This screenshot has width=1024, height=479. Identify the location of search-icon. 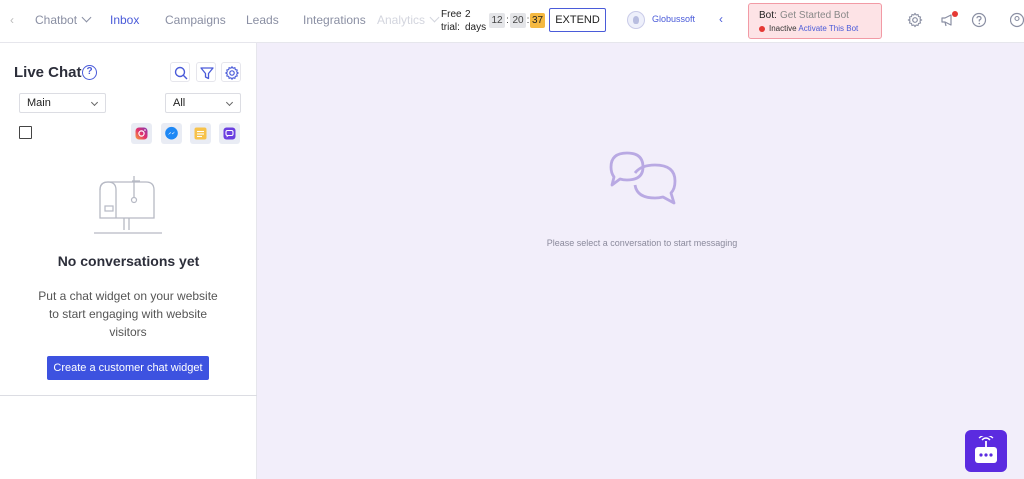
(181, 73).